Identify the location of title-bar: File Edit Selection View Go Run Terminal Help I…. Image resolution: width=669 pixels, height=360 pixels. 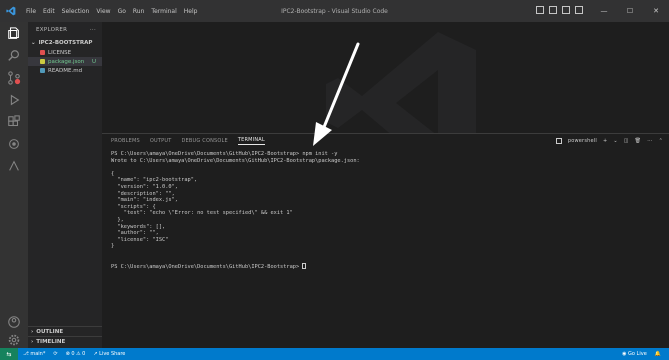
(334, 11).